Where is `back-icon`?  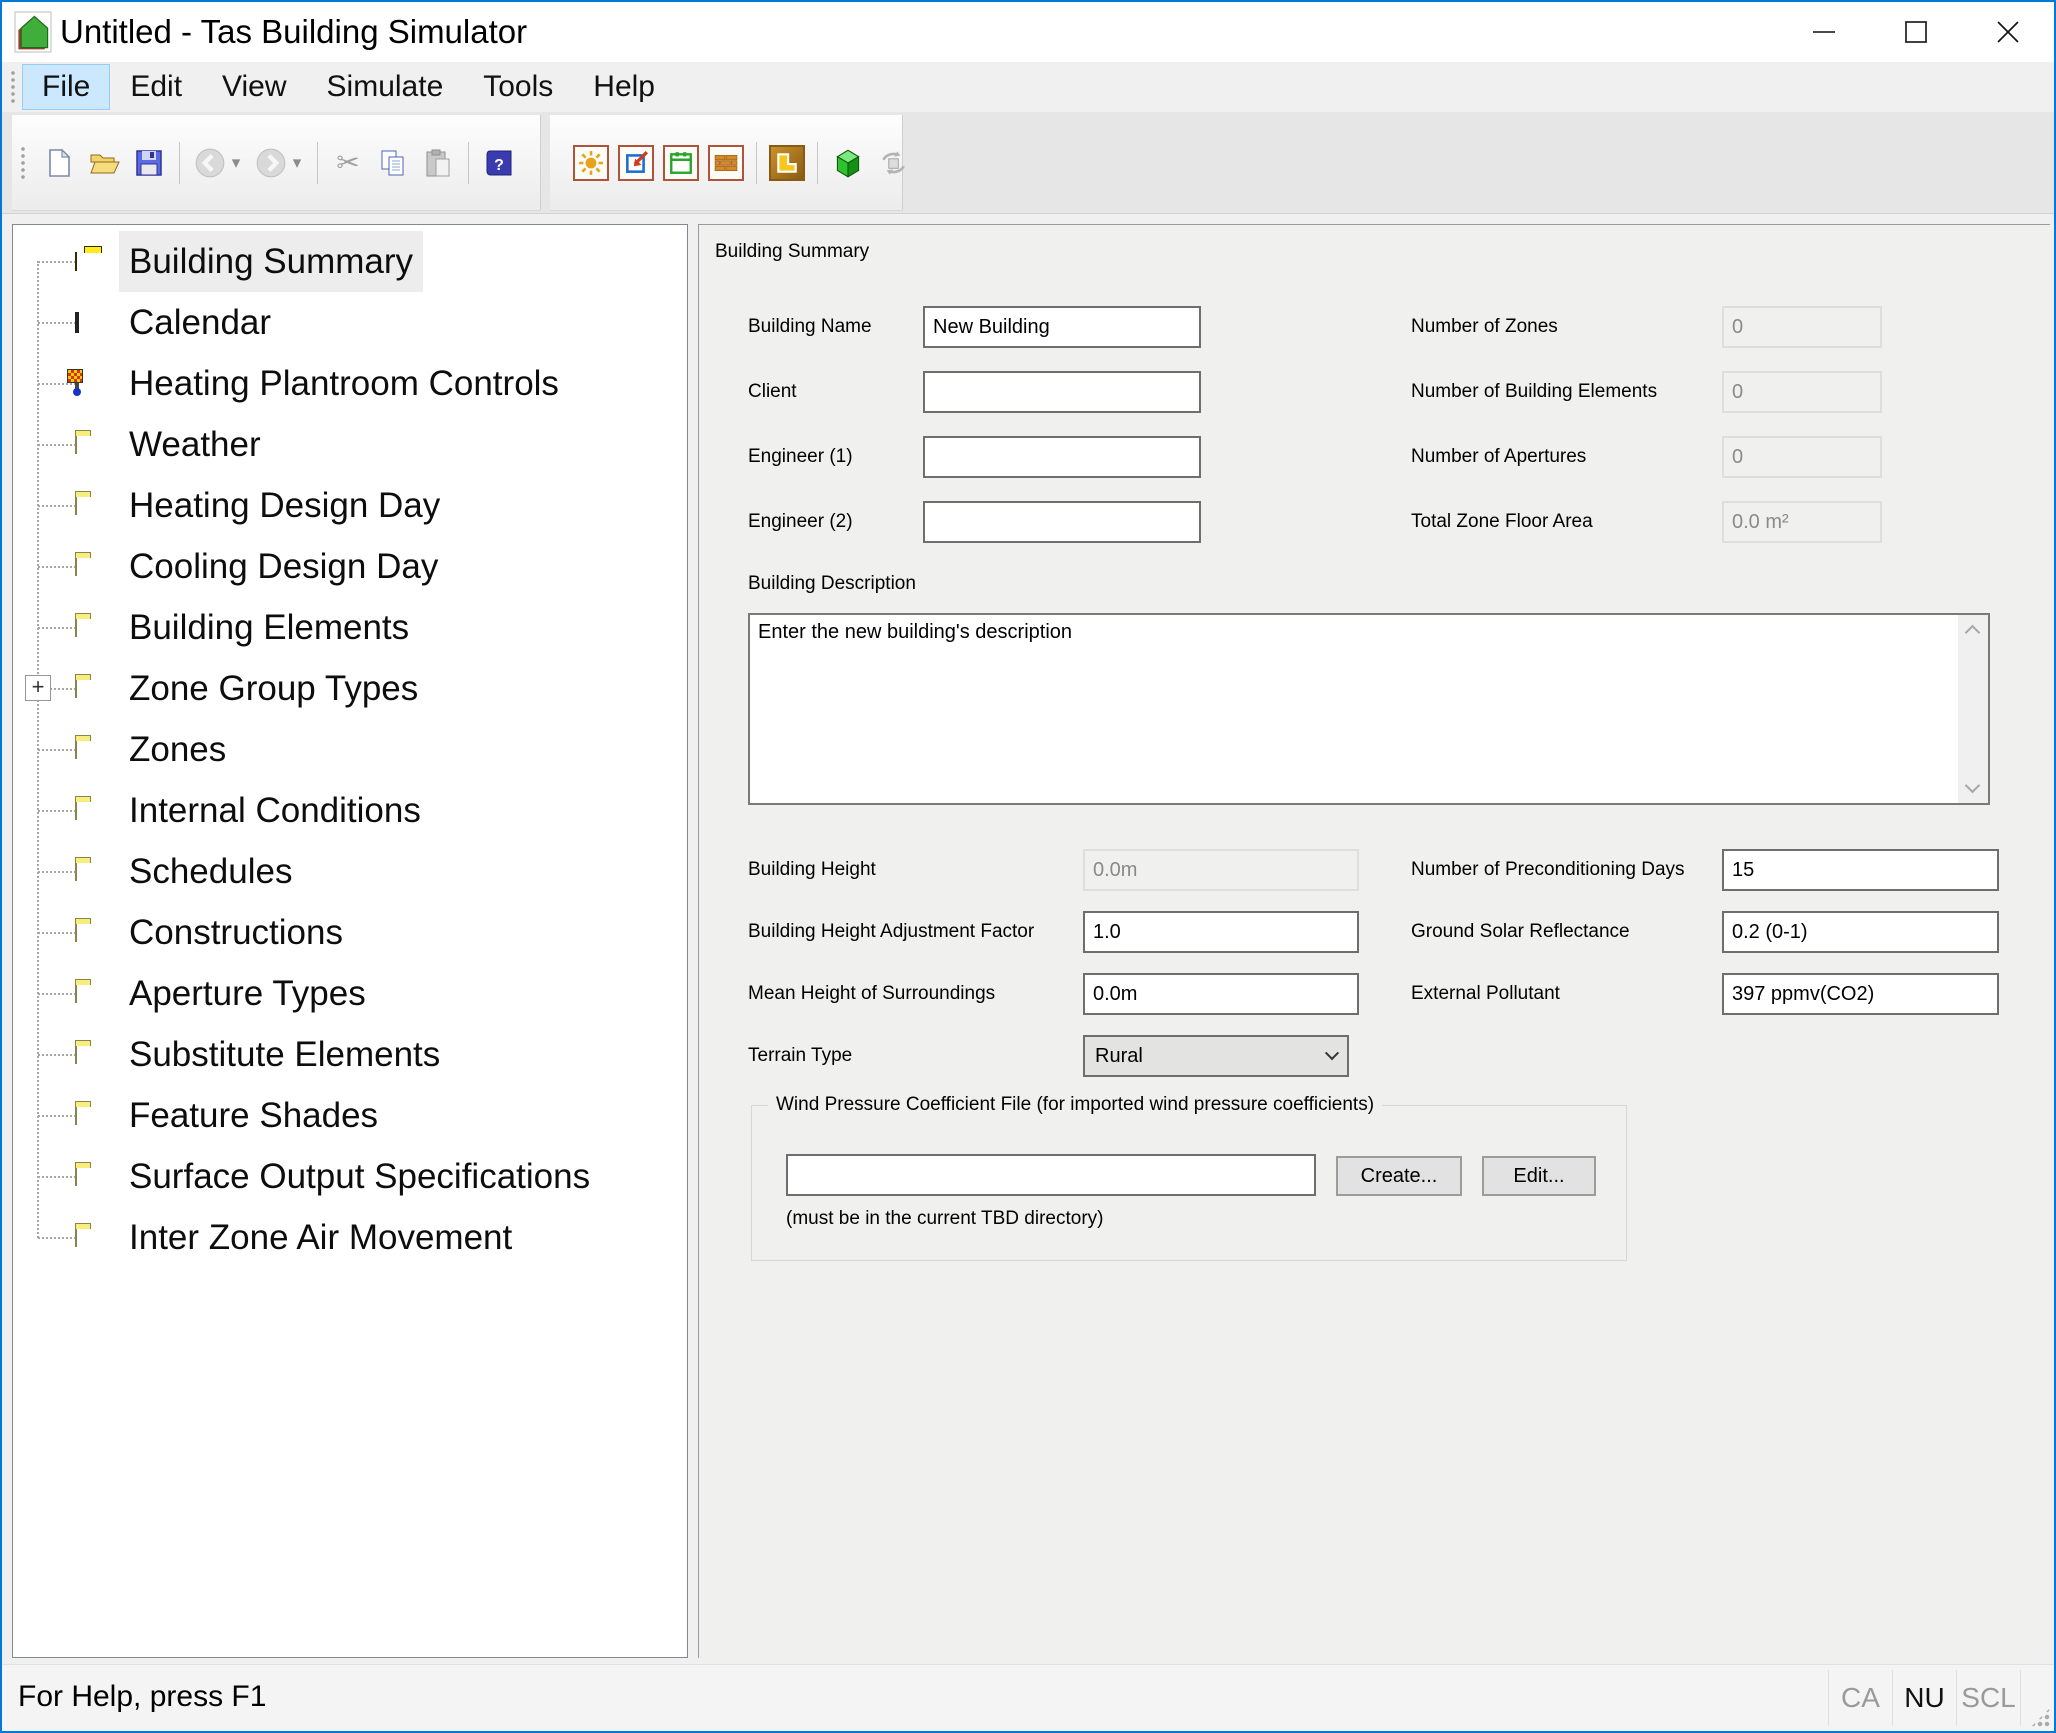 back-icon is located at coordinates (210, 163).